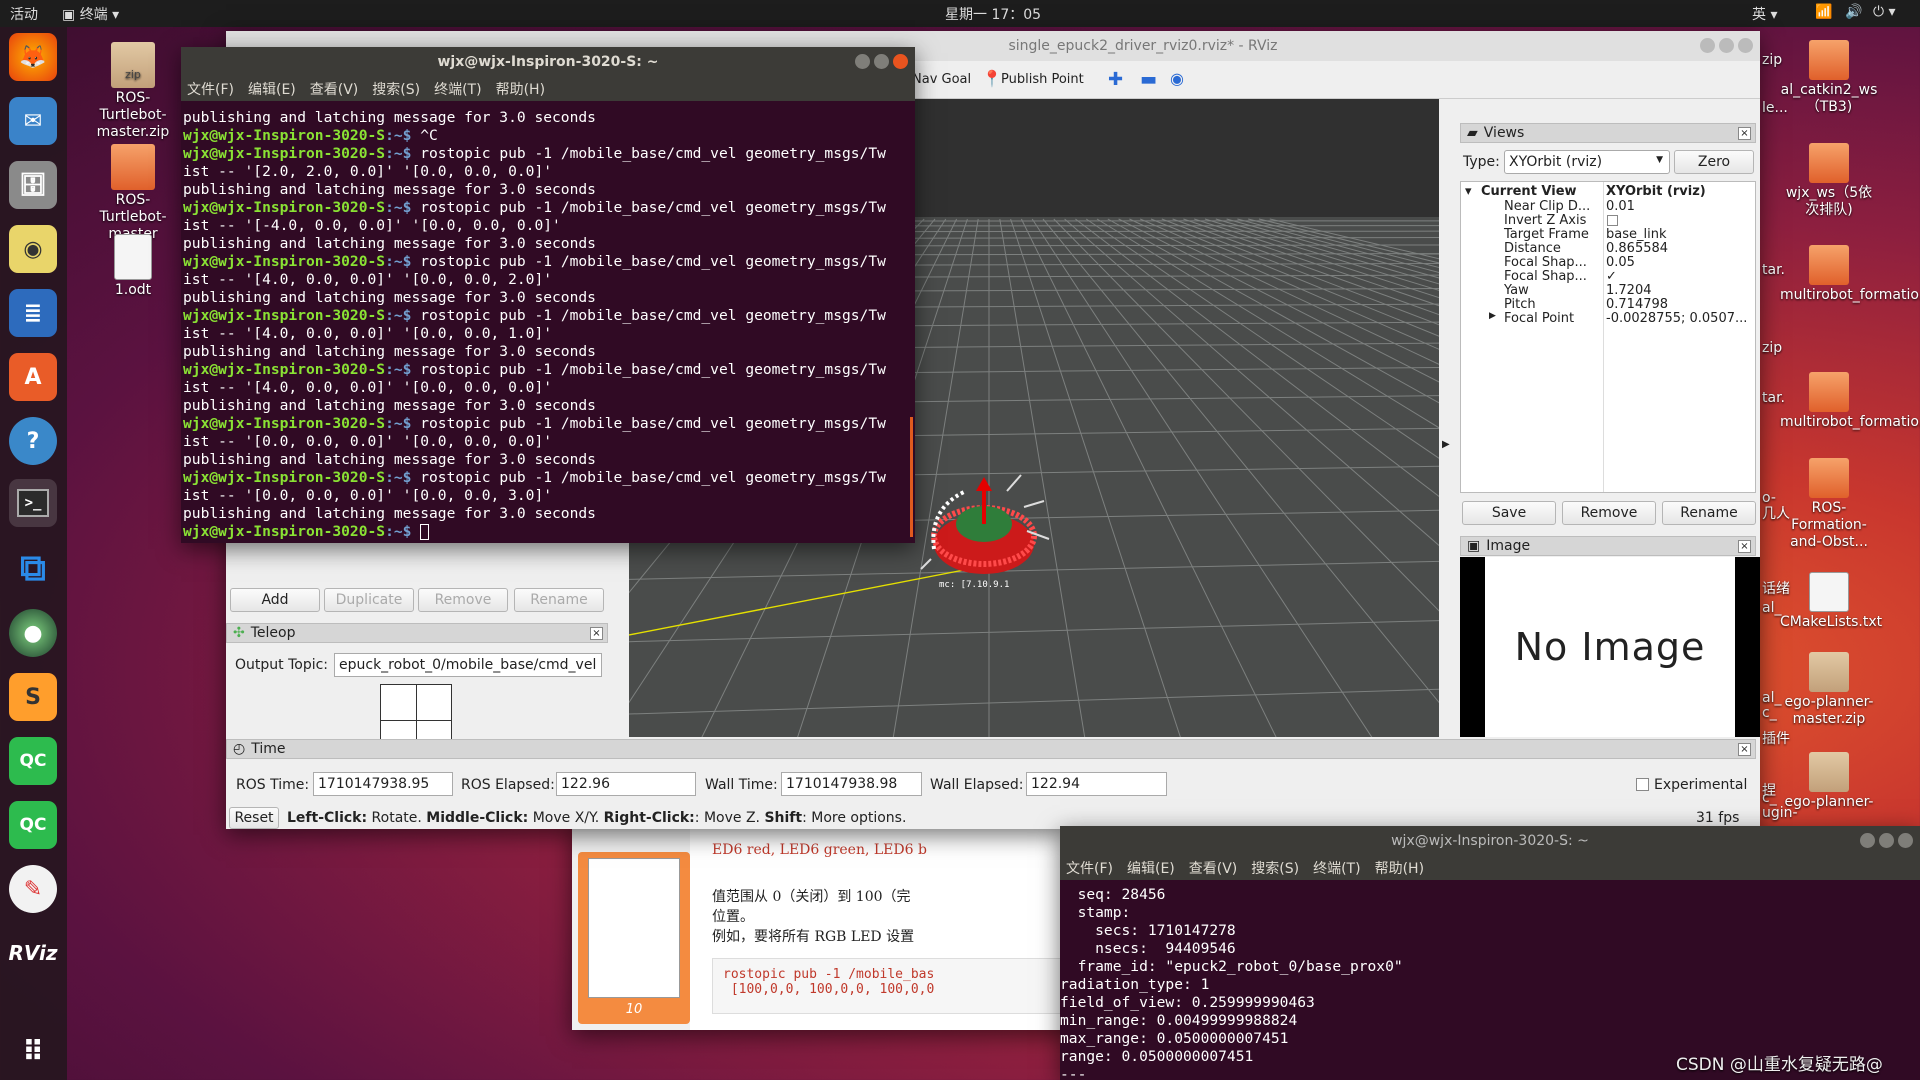 This screenshot has height=1080, width=1920. I want to click on plus-icon: ✚, so click(1115, 79).